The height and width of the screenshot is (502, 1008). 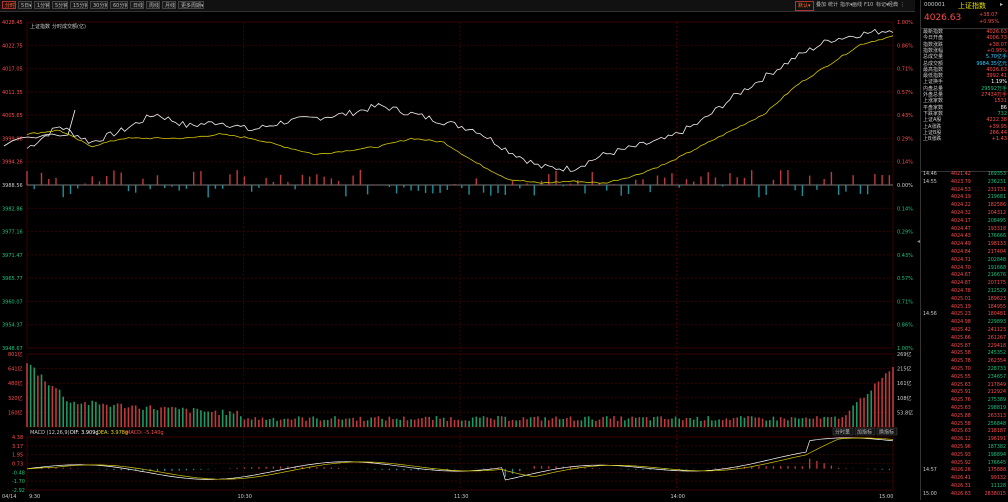 I want to click on period-tab-4: 15分钟, so click(x=79, y=5).